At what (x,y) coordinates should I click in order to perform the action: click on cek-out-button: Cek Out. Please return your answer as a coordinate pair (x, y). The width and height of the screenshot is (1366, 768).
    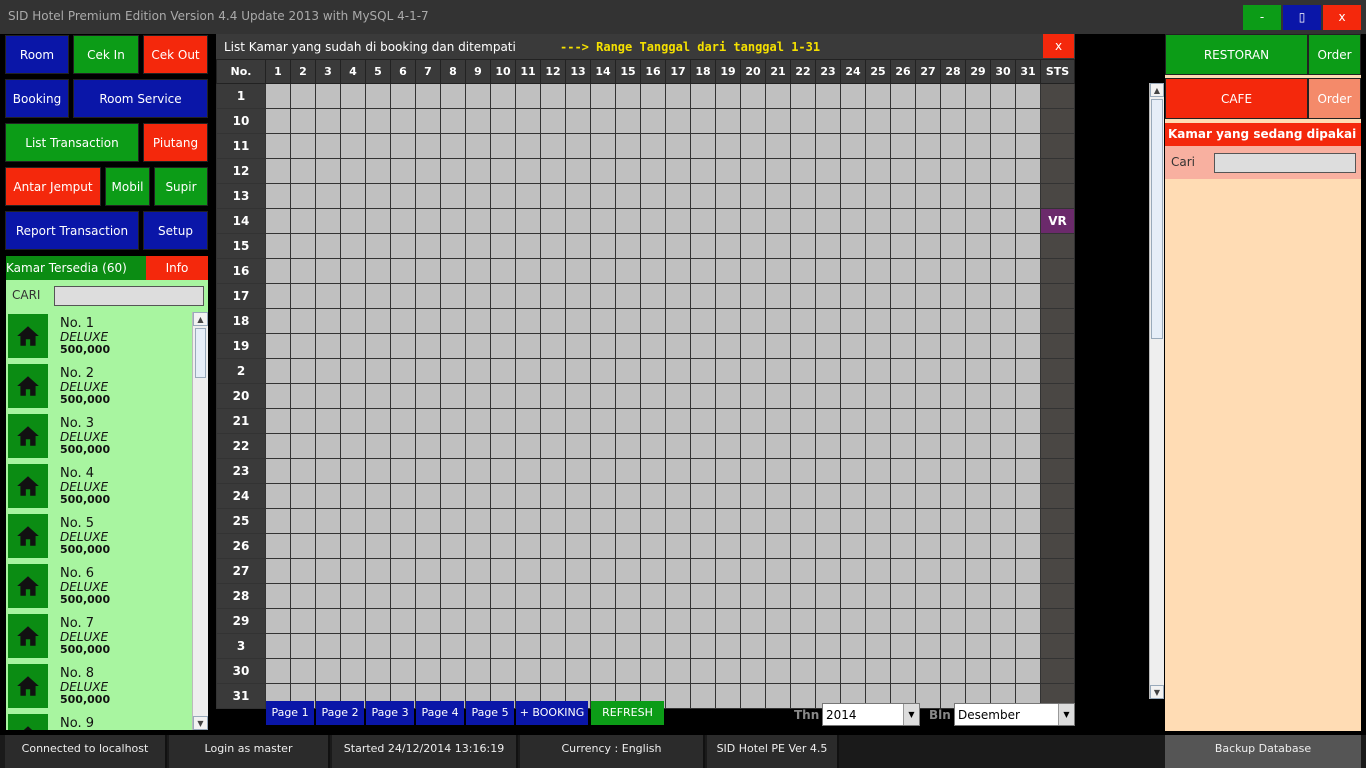
    Looking at the image, I should click on (175, 54).